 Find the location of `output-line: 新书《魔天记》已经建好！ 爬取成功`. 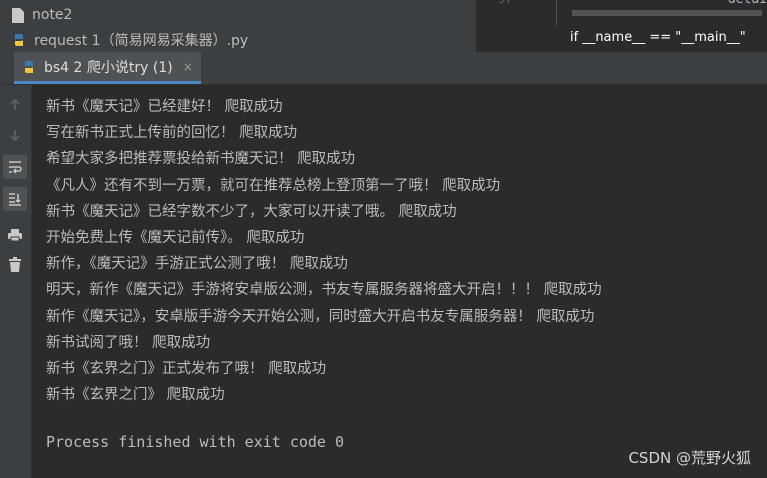

output-line: 新书《魔天记》已经建好！ 爬取成功 is located at coordinates (164, 107).